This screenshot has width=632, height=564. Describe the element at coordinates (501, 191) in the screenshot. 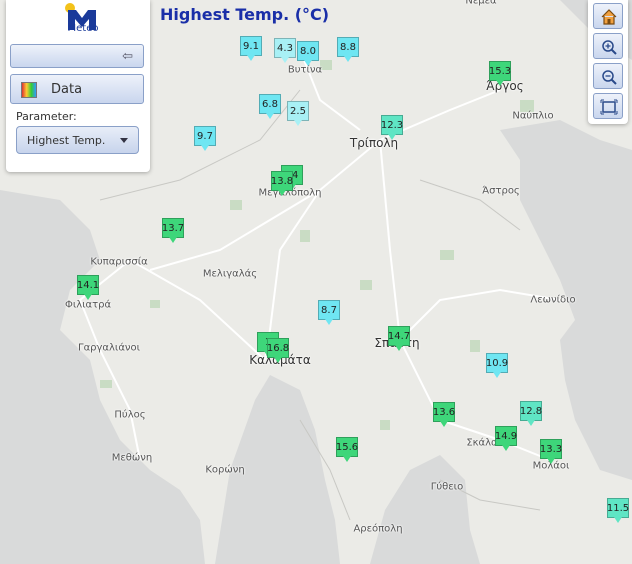

I see `place-label: Άστρος` at that location.